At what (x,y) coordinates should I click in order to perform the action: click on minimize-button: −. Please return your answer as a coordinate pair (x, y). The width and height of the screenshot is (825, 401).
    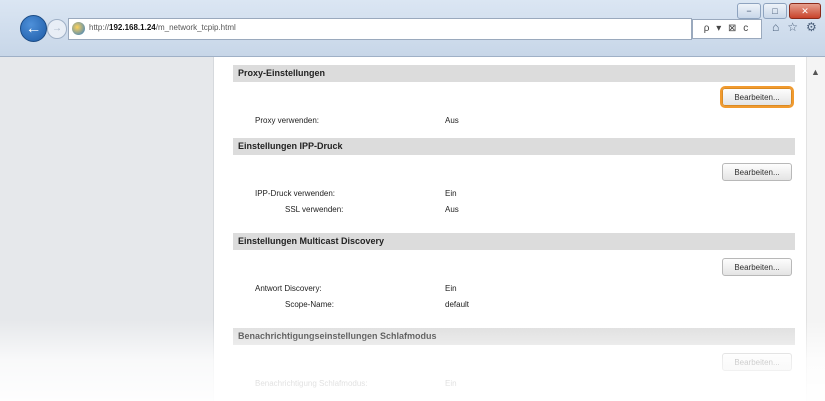
    Looking at the image, I should click on (749, 11).